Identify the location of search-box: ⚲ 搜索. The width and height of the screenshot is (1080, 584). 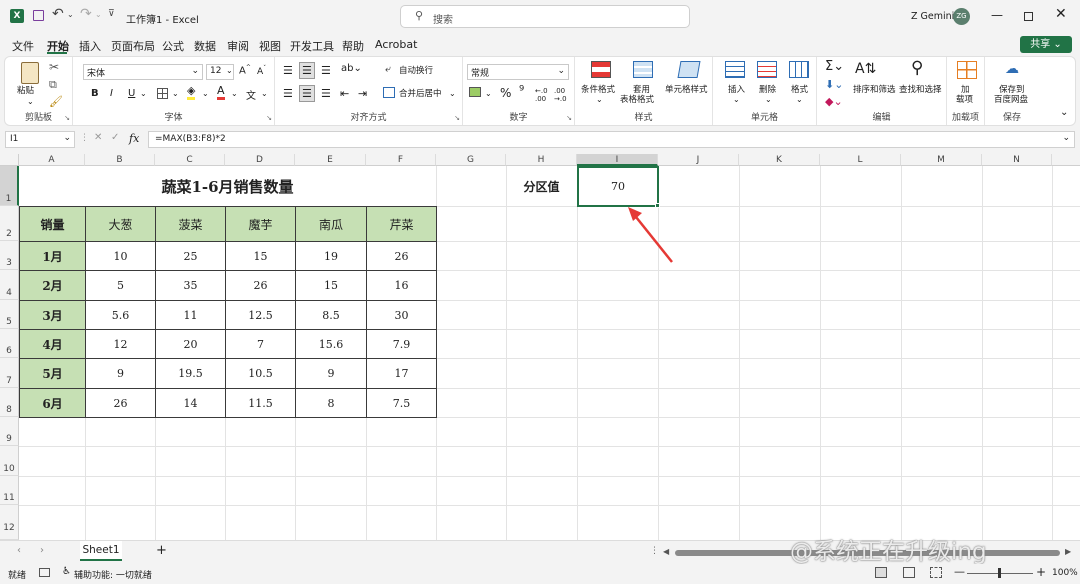
(545, 16).